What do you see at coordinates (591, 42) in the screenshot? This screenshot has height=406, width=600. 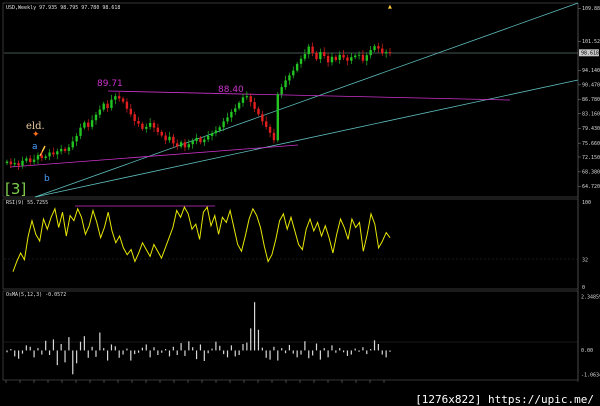 I see `price-tick-label: 101.520` at bounding box center [591, 42].